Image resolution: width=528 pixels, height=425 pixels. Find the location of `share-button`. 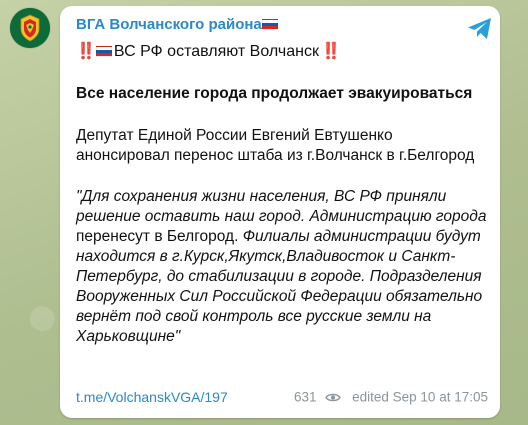

share-button is located at coordinates (480, 28).